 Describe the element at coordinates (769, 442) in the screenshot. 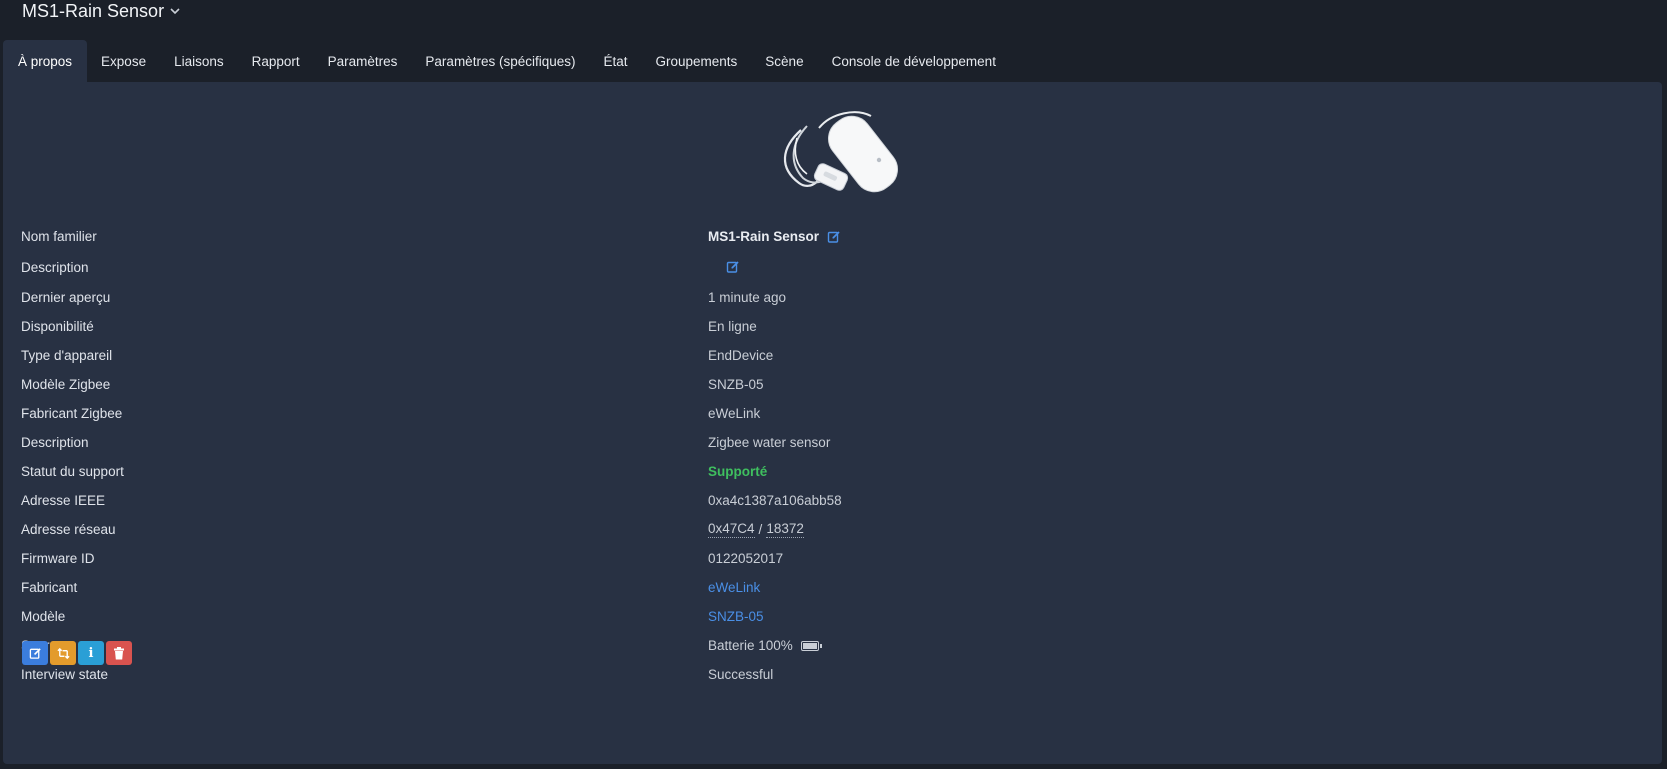

I see `model-description-value: Zigbee water sensor` at that location.